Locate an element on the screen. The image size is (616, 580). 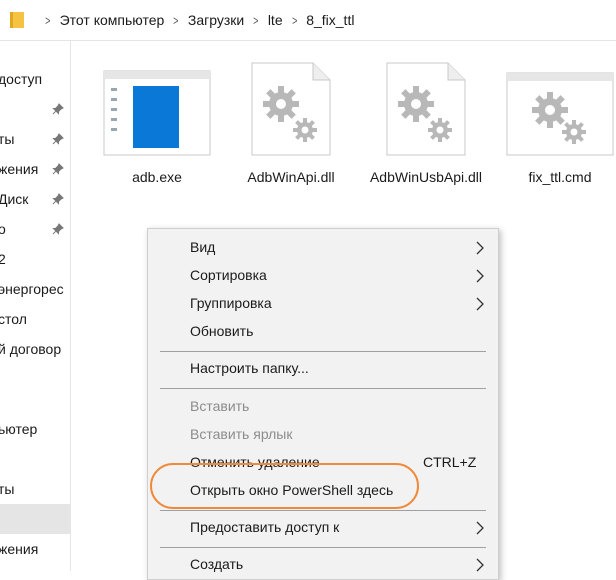
menu-item-sort: Сортировка is located at coordinates (323, 276).